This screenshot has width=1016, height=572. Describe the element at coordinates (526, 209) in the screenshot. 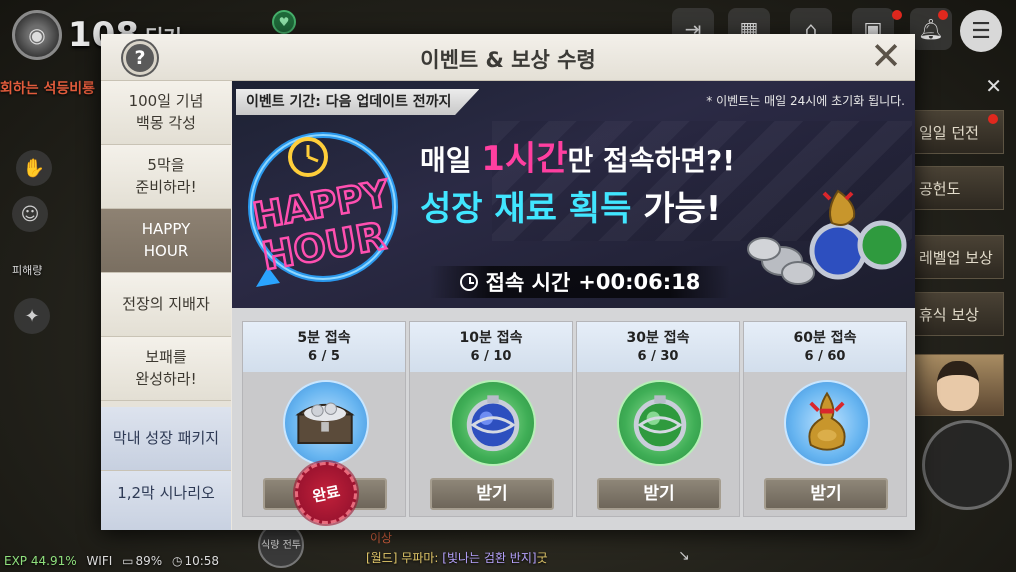

I see `headline2-emphasis: 성장 재료 획득` at that location.